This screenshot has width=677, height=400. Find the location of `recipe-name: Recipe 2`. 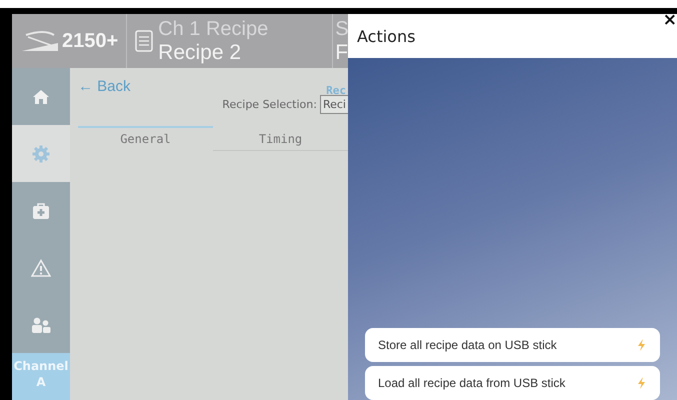

recipe-name: Recipe 2 is located at coordinates (200, 52).